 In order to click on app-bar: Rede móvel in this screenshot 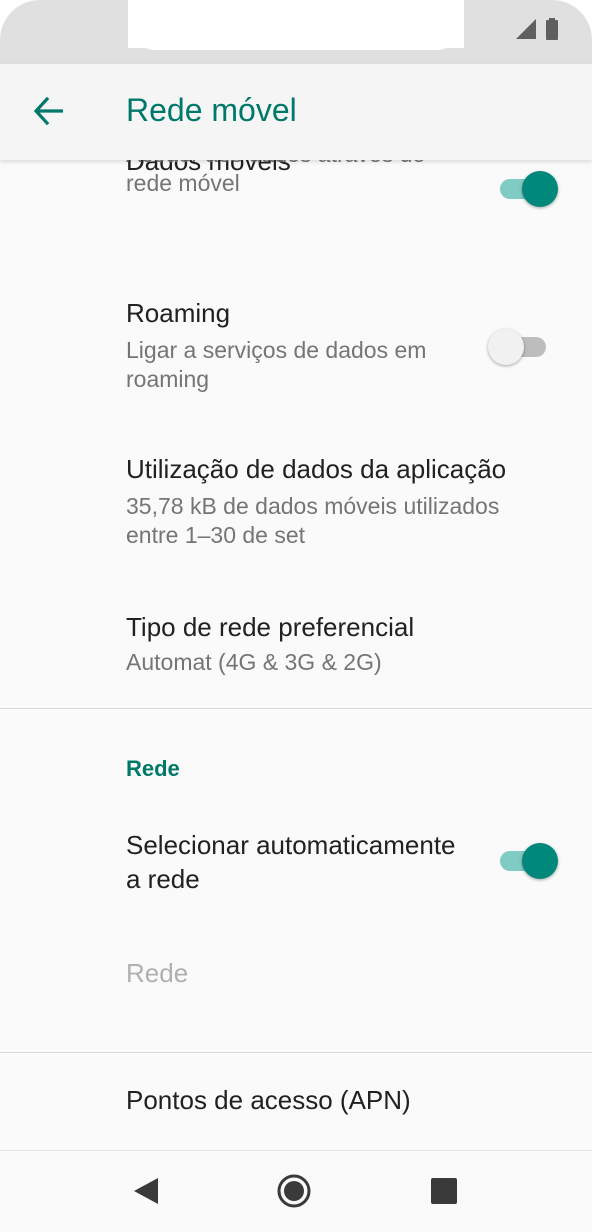, I will do `click(296, 112)`.